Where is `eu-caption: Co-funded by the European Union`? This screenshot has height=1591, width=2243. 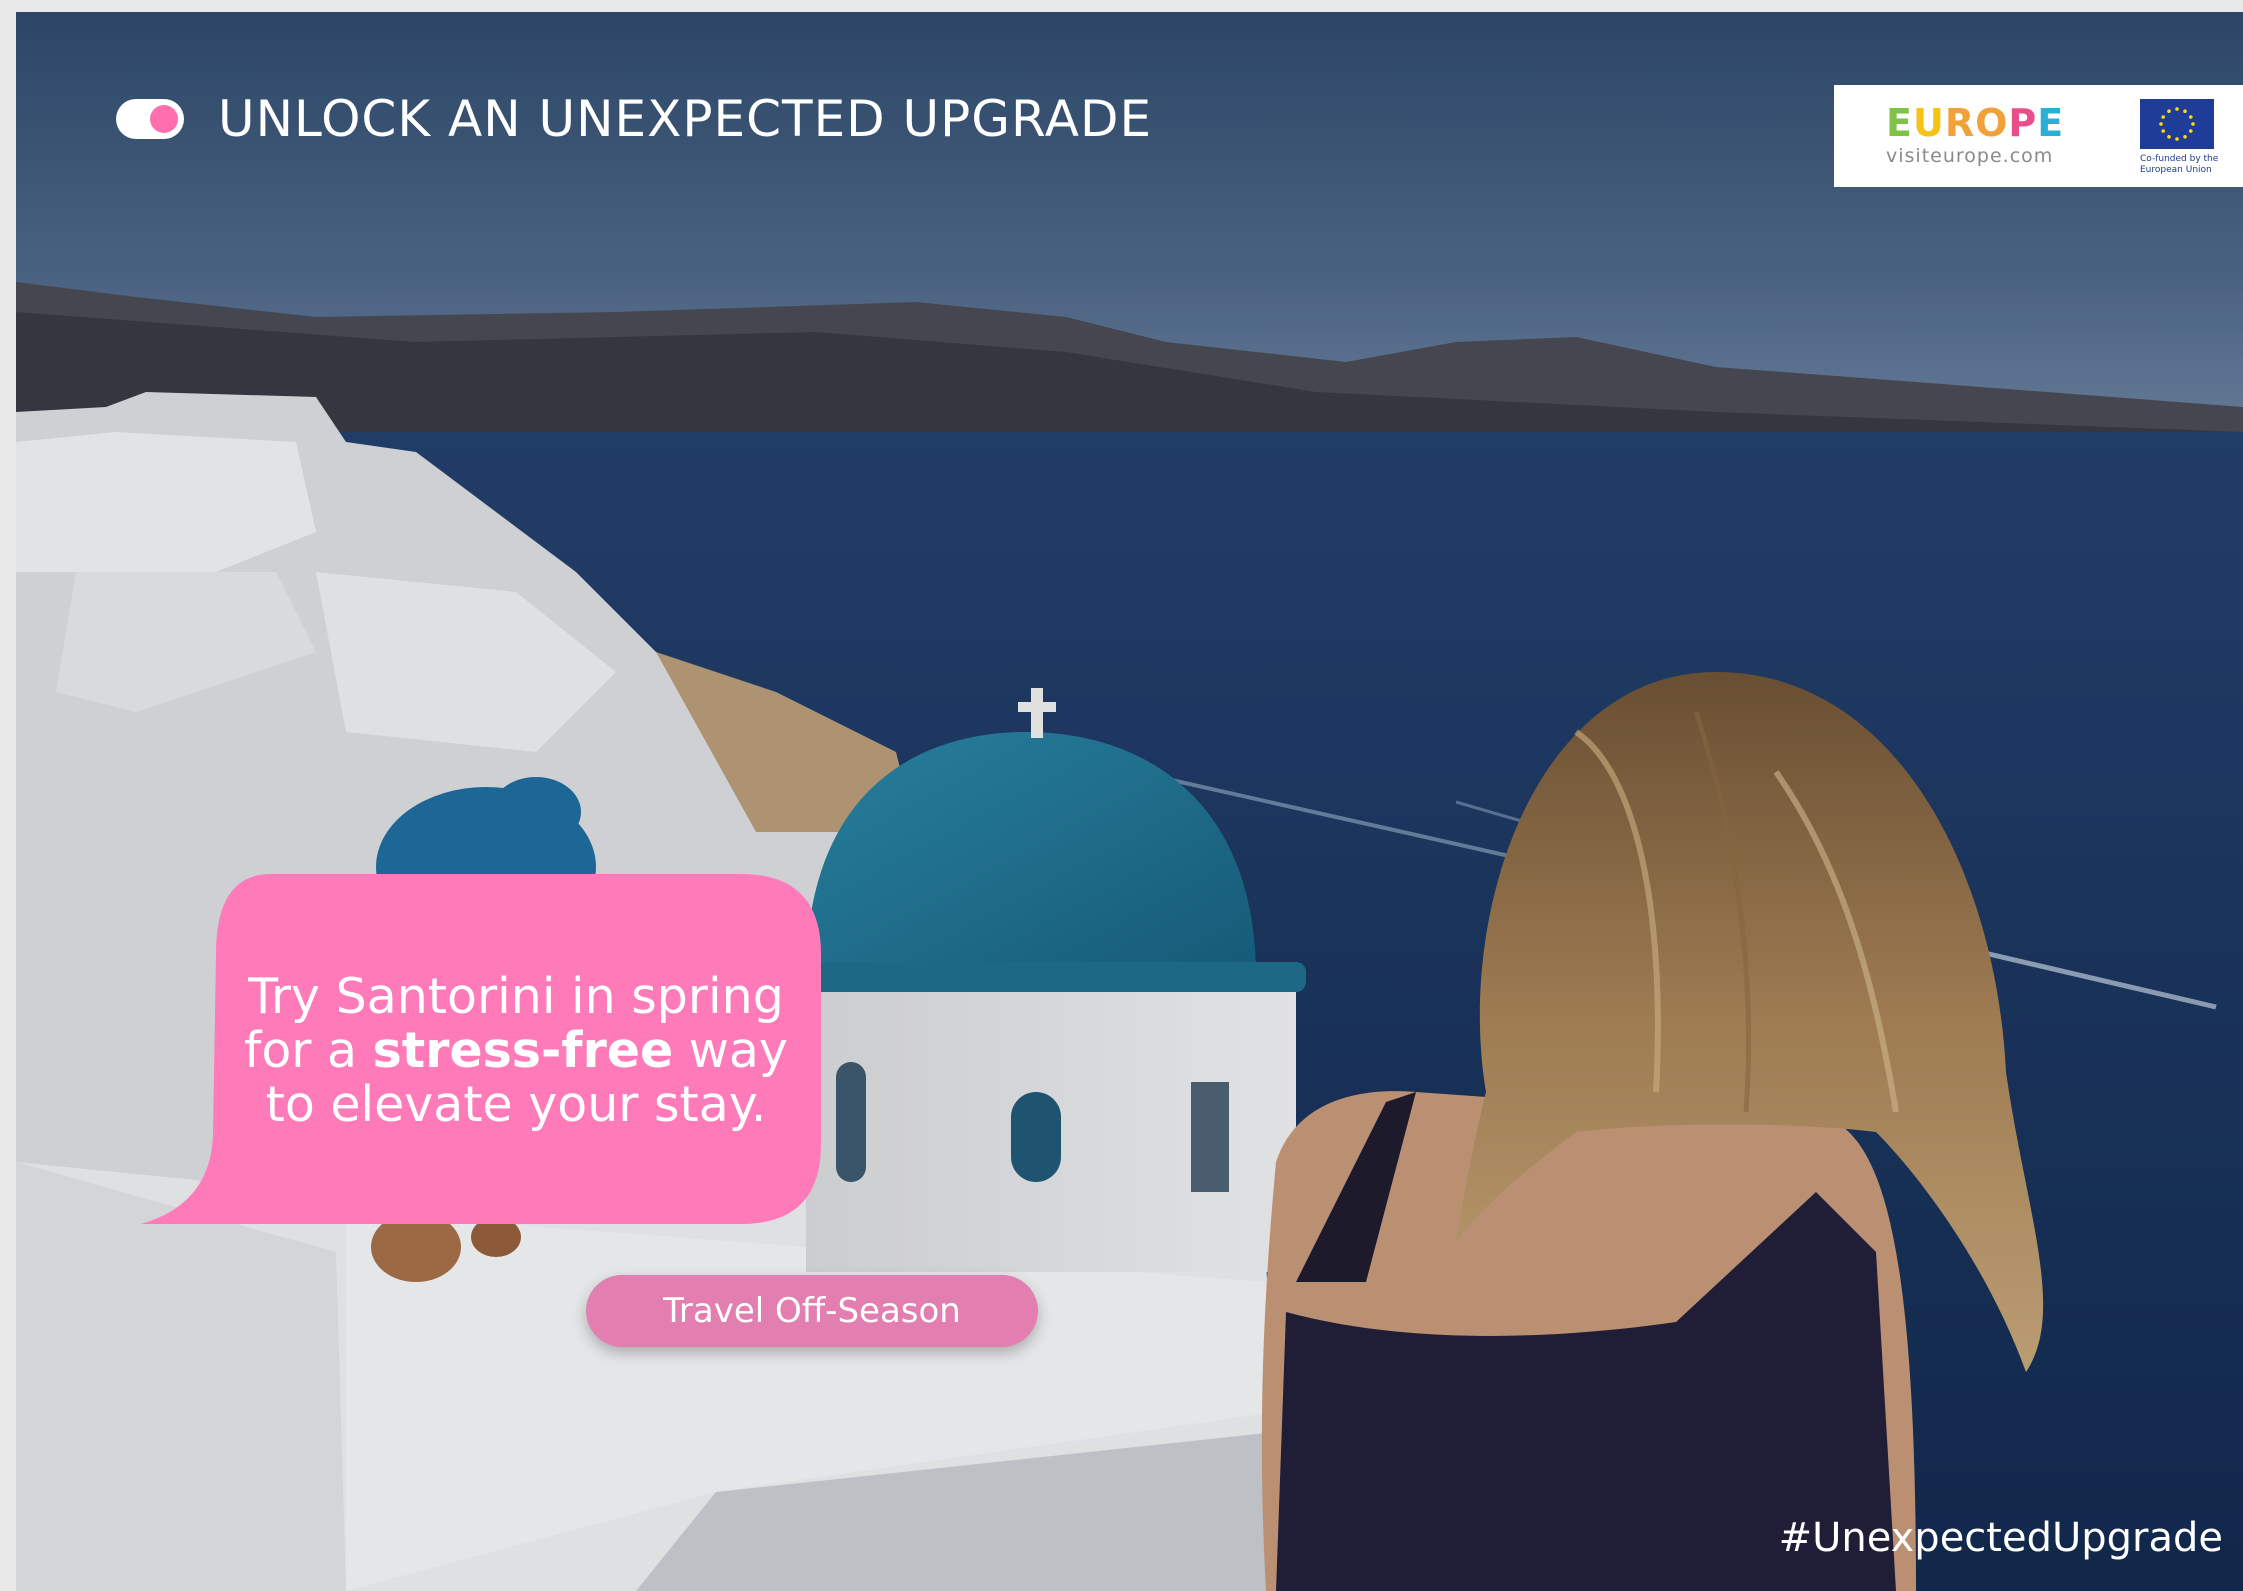 eu-caption: Co-funded by the European Union is located at coordinates (2179, 164).